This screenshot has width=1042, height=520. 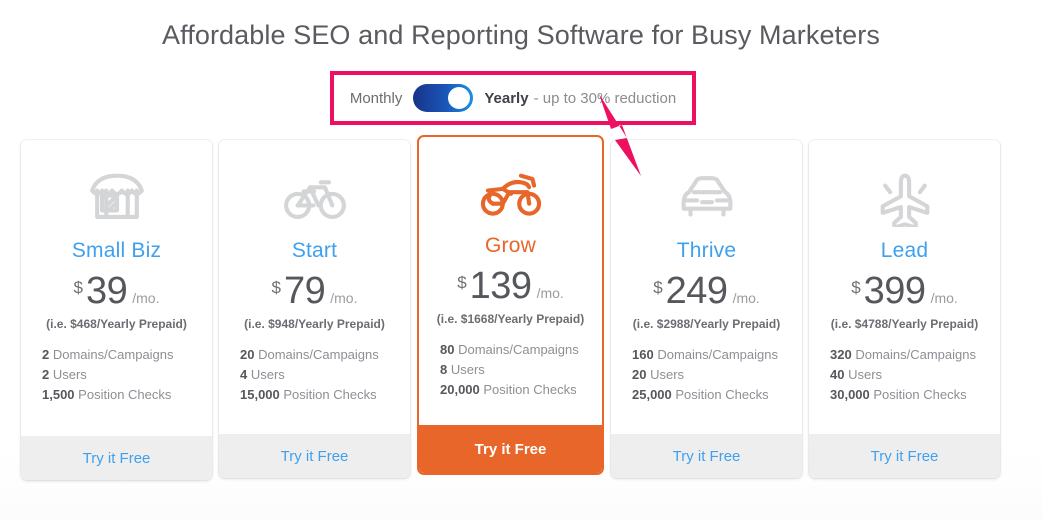 What do you see at coordinates (696, 291) in the screenshot?
I see `price-amount: 249` at bounding box center [696, 291].